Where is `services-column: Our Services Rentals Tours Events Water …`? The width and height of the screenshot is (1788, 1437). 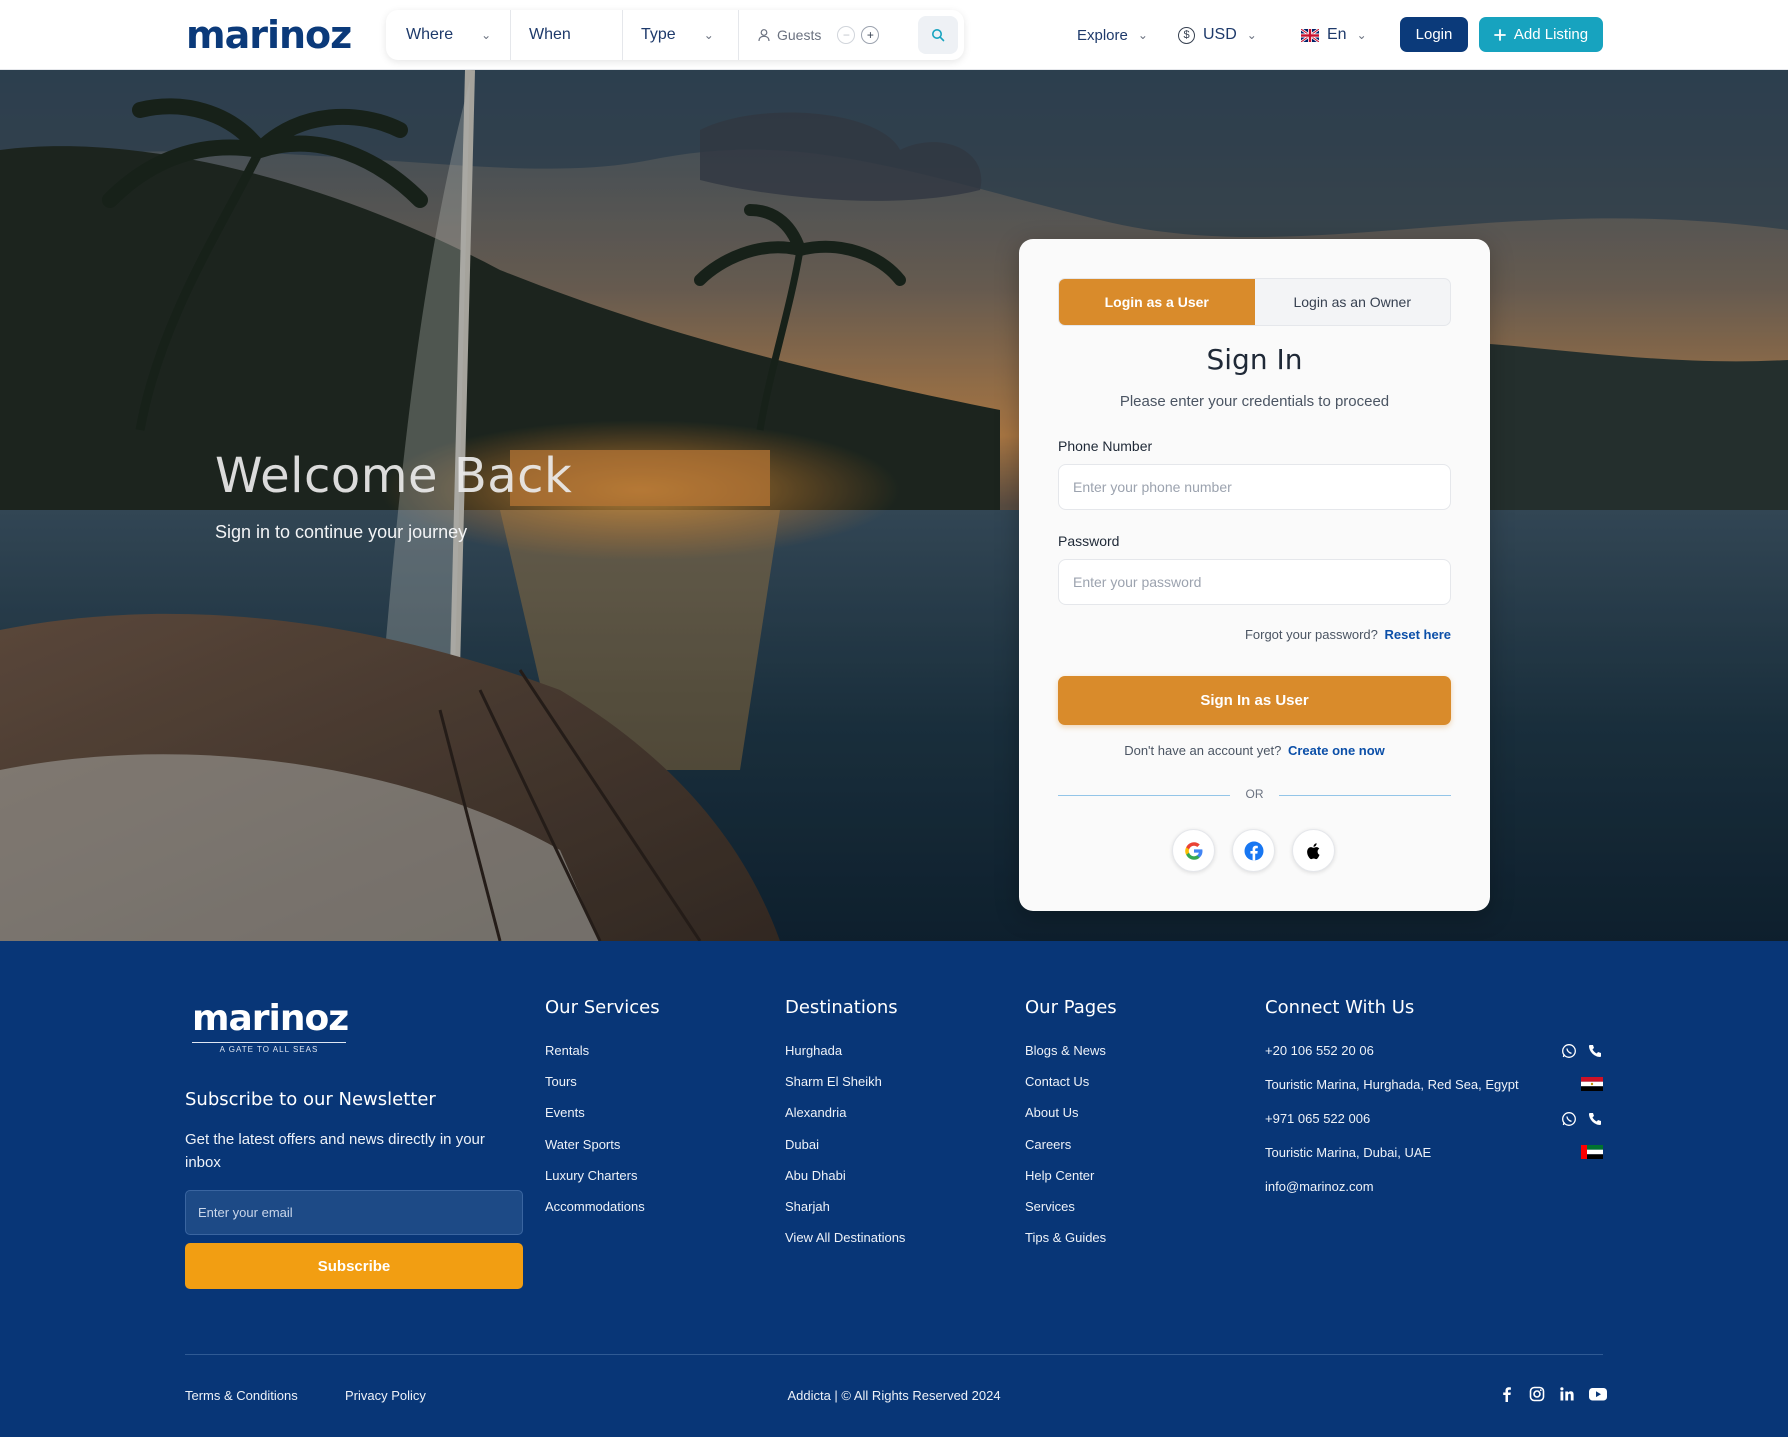 services-column: Our Services Rentals Tours Events Water … is located at coordinates (602, 1112).